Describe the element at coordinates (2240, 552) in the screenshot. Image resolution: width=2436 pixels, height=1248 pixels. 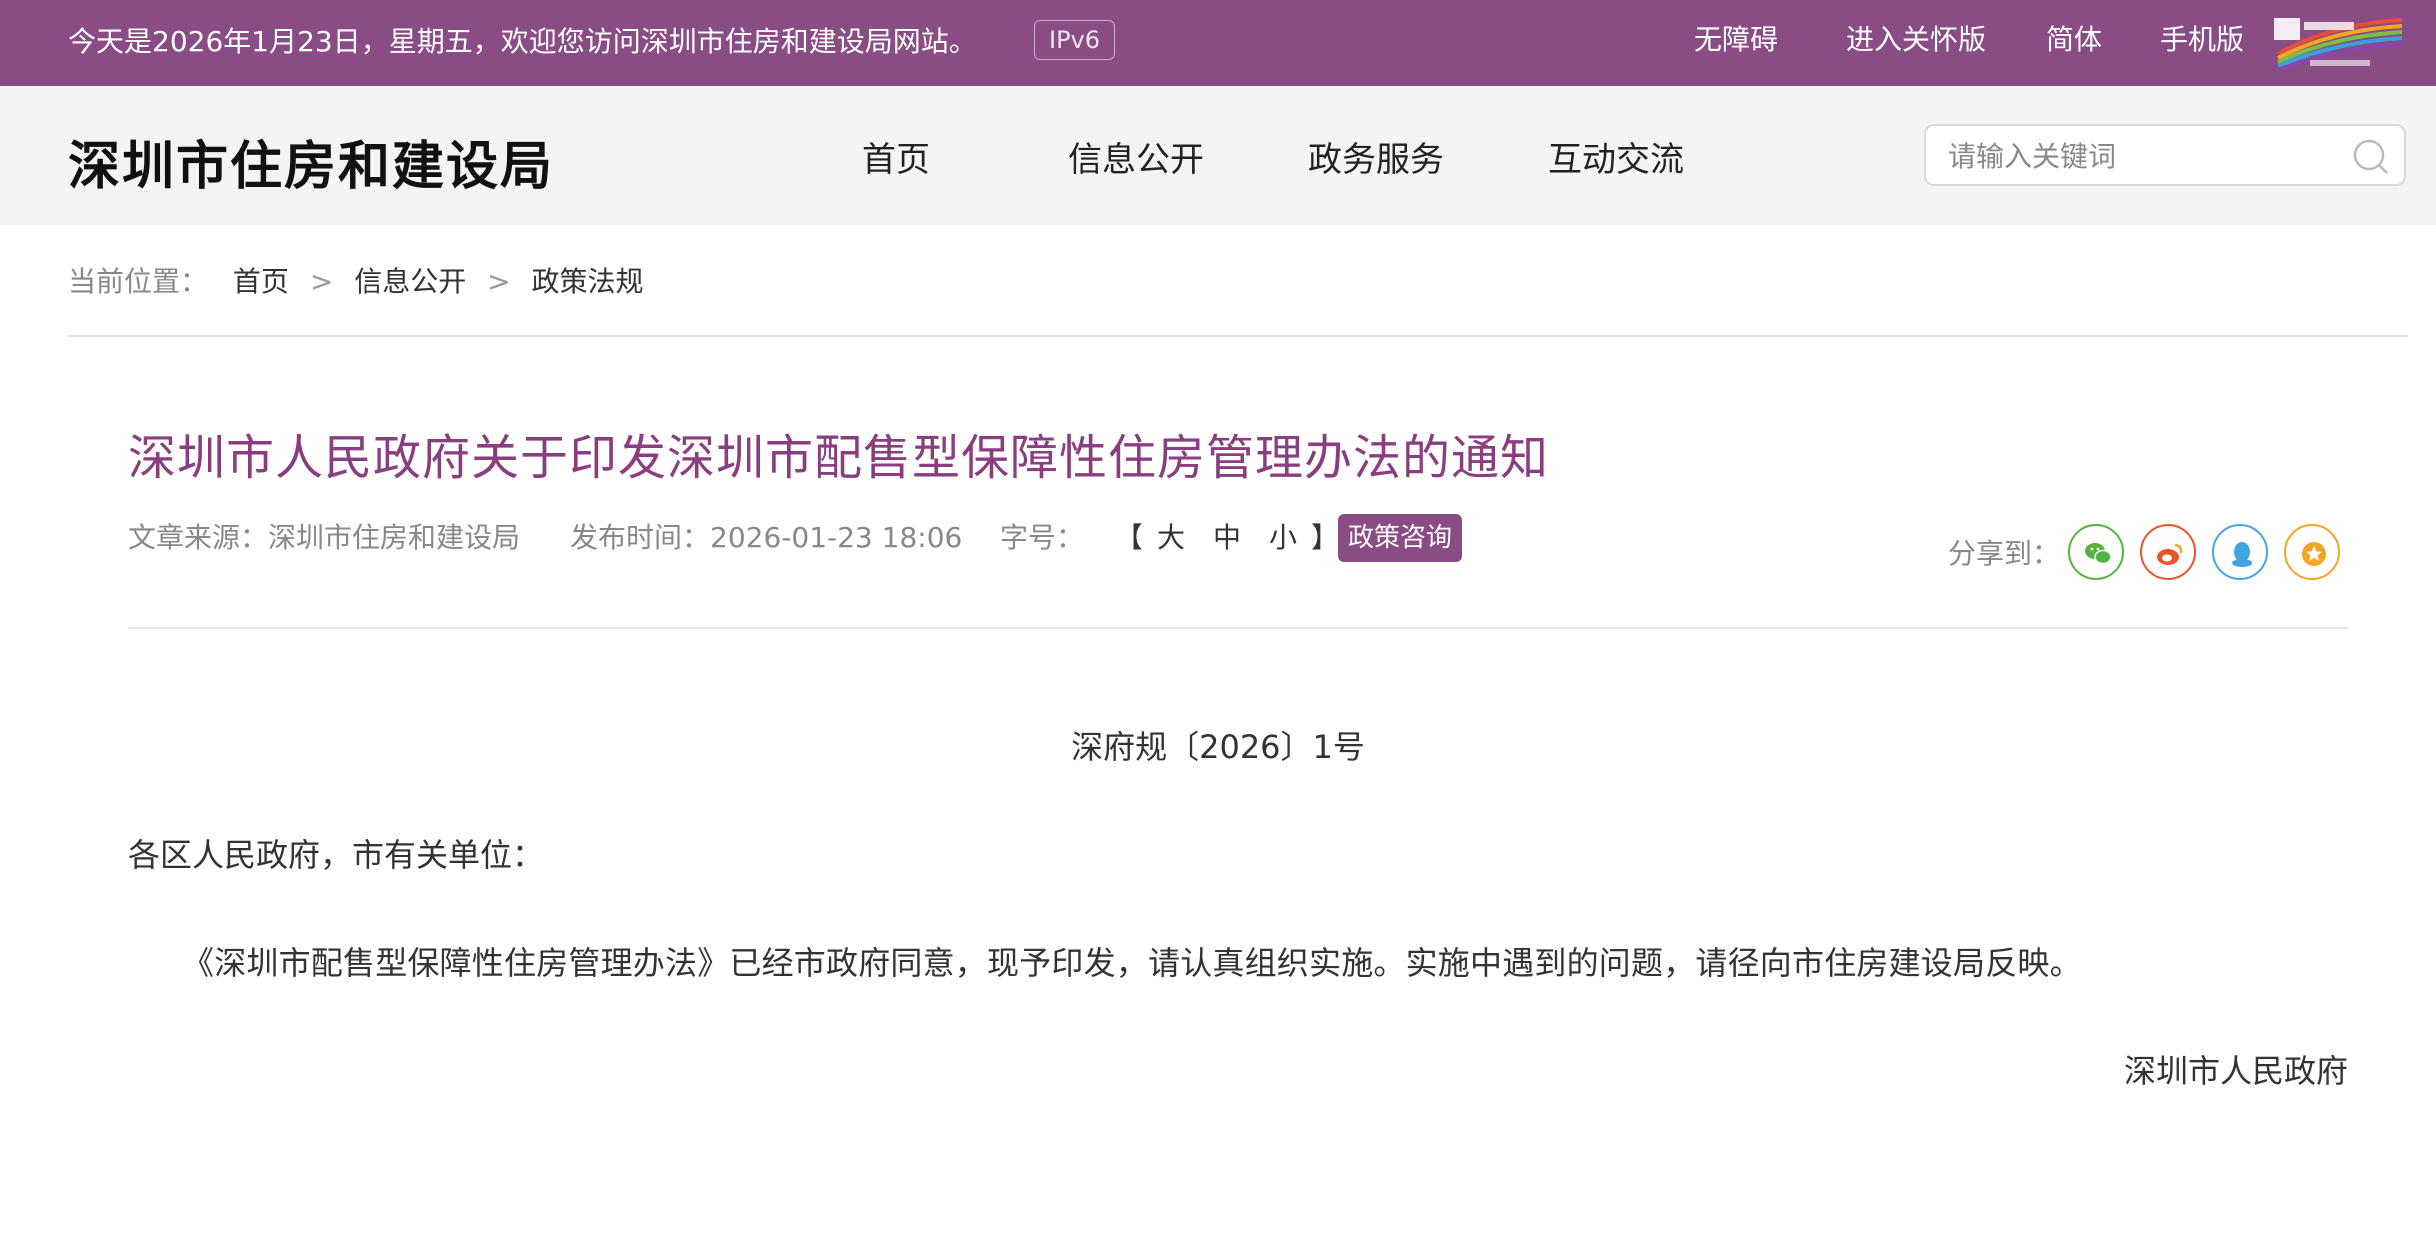
I see `qq-icon` at that location.